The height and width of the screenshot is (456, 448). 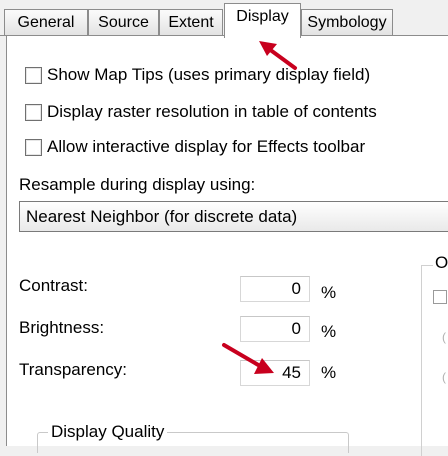 I want to click on tab-display: Display, so click(x=262, y=20).